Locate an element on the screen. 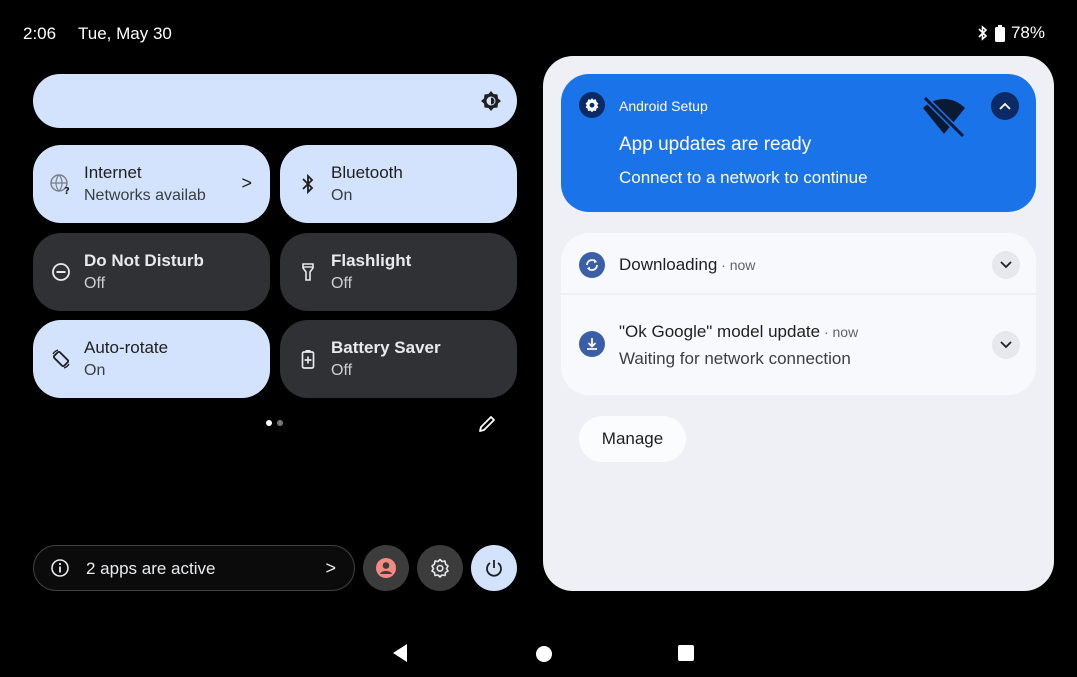  flashlight-icon is located at coordinates (308, 272).